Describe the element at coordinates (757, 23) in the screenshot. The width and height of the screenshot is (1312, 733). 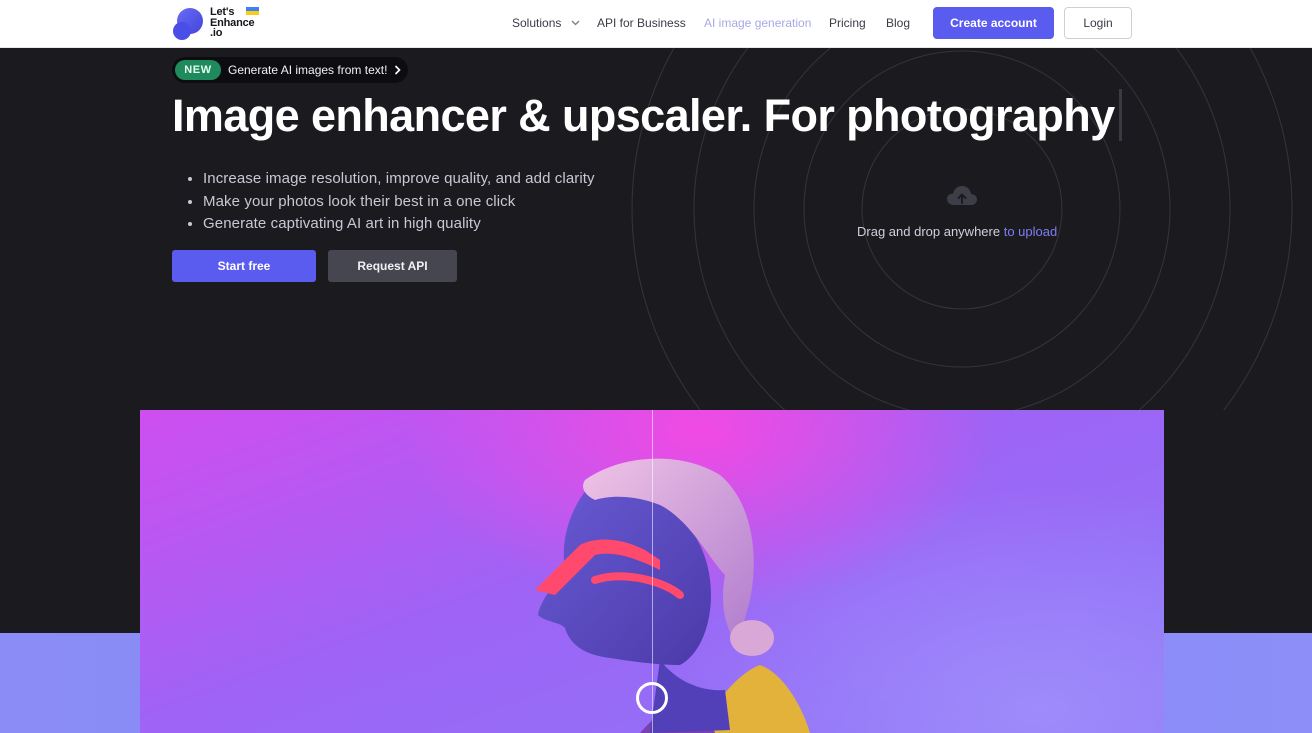
I see `nav-ai-image-generation: AI image generation` at that location.